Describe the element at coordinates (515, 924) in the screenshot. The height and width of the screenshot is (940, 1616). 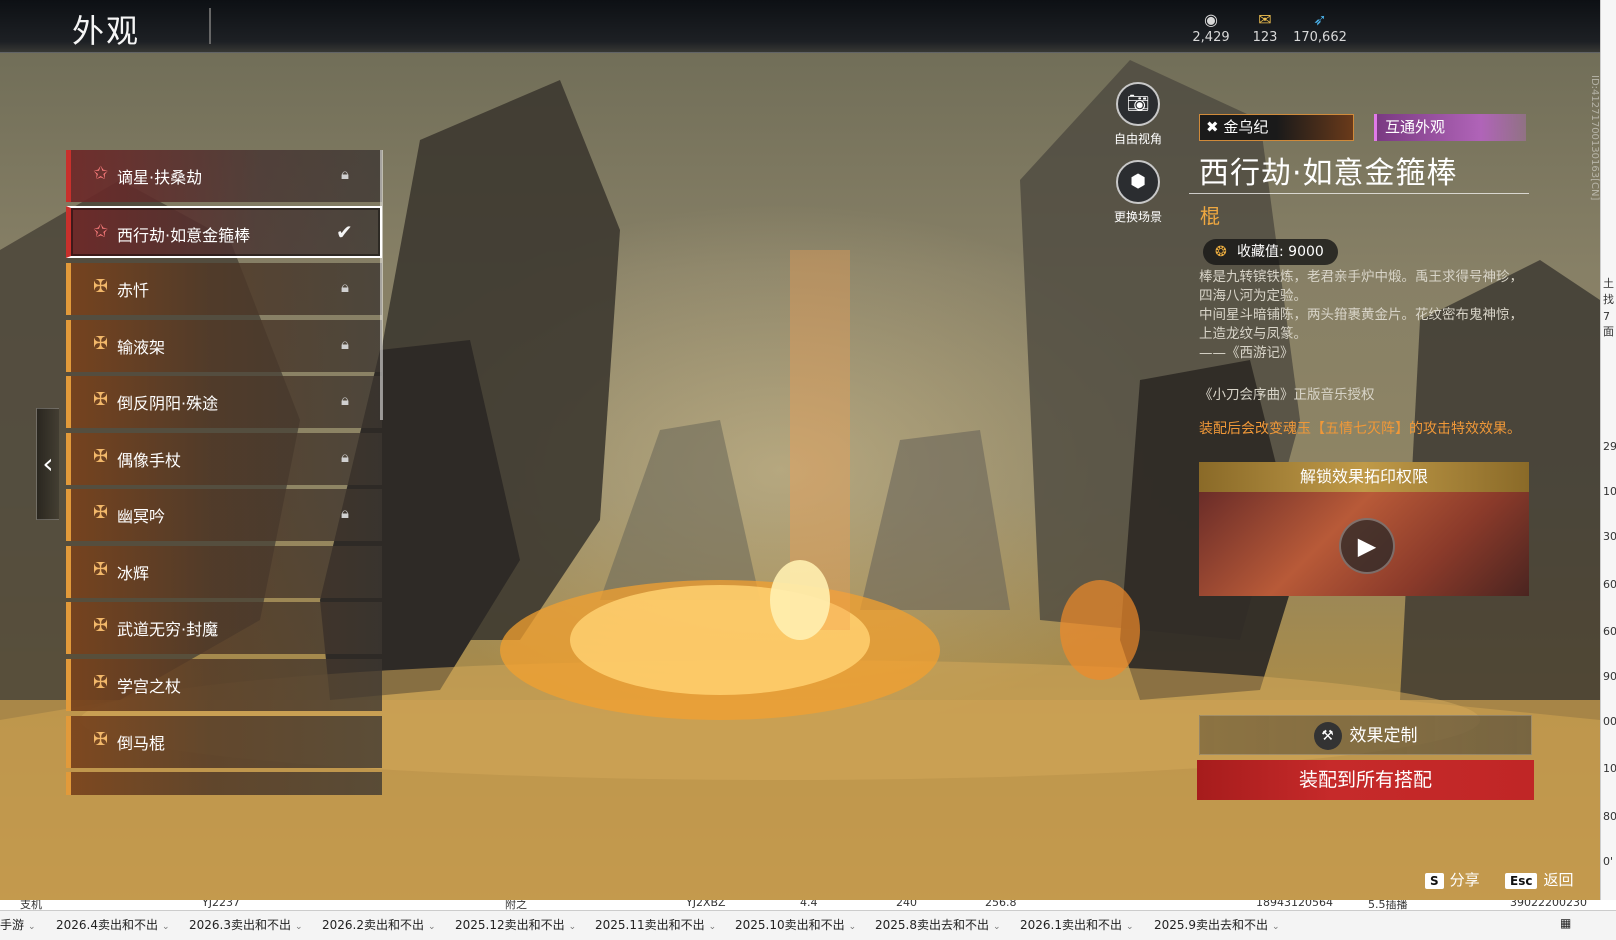
I see `sheet-tab: 2025.12卖出和不出 ⌄` at that location.